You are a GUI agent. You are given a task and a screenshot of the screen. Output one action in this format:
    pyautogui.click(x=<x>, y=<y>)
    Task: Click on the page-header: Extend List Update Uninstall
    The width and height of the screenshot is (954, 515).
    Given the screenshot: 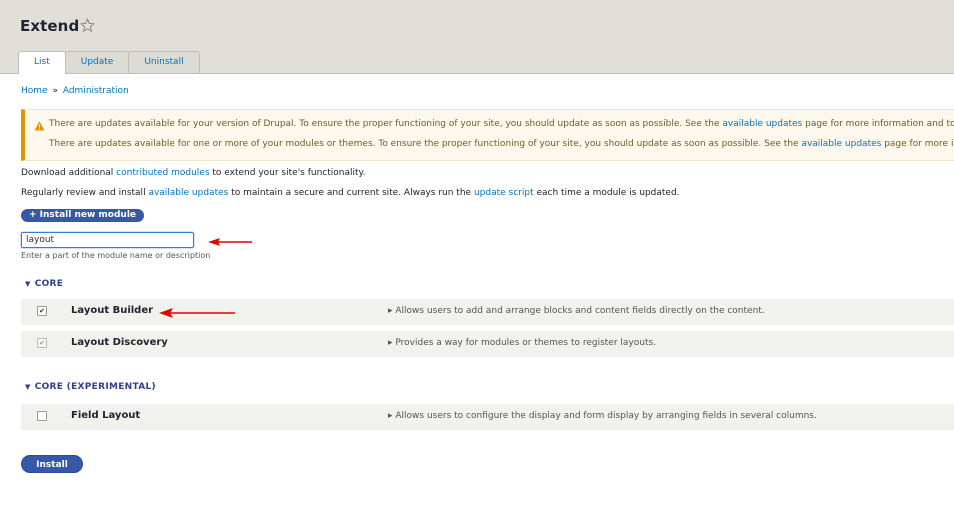 What is the action you would take?
    pyautogui.click(x=477, y=37)
    